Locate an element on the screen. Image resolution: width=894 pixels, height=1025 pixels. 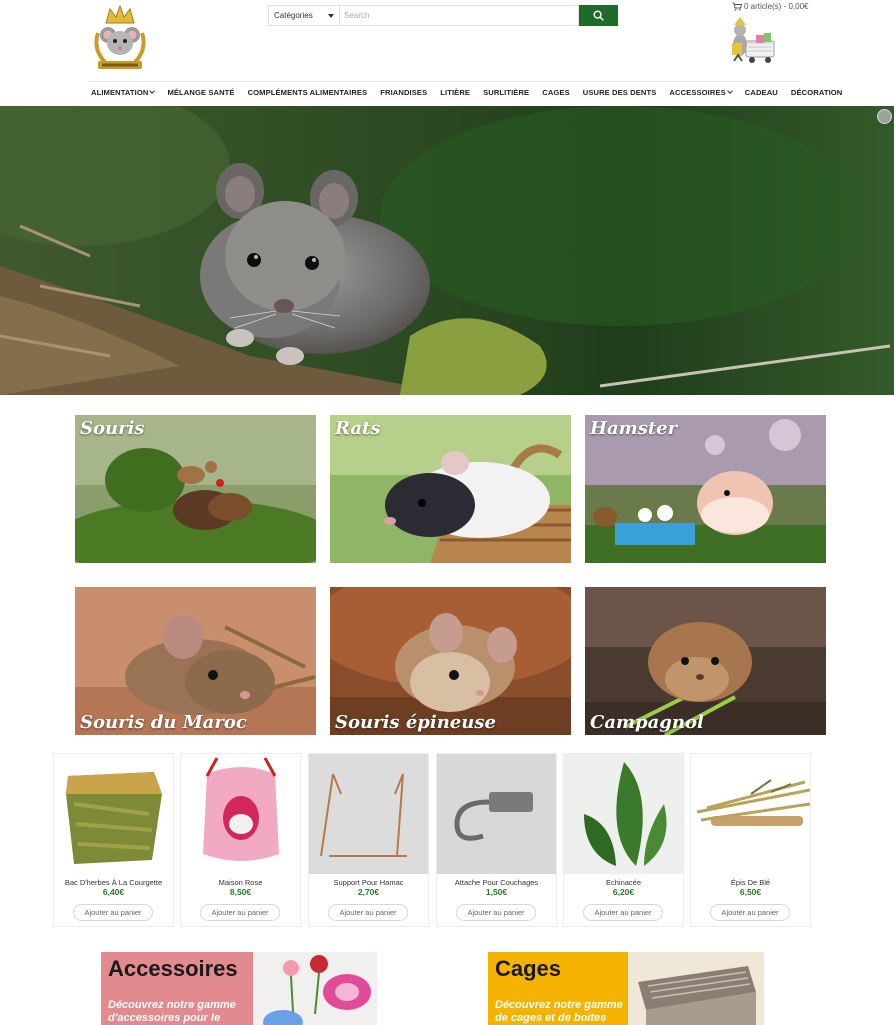
nav-item-label: COMPLÉMENTS ALIMENTAIRES is located at coordinates (307, 92).